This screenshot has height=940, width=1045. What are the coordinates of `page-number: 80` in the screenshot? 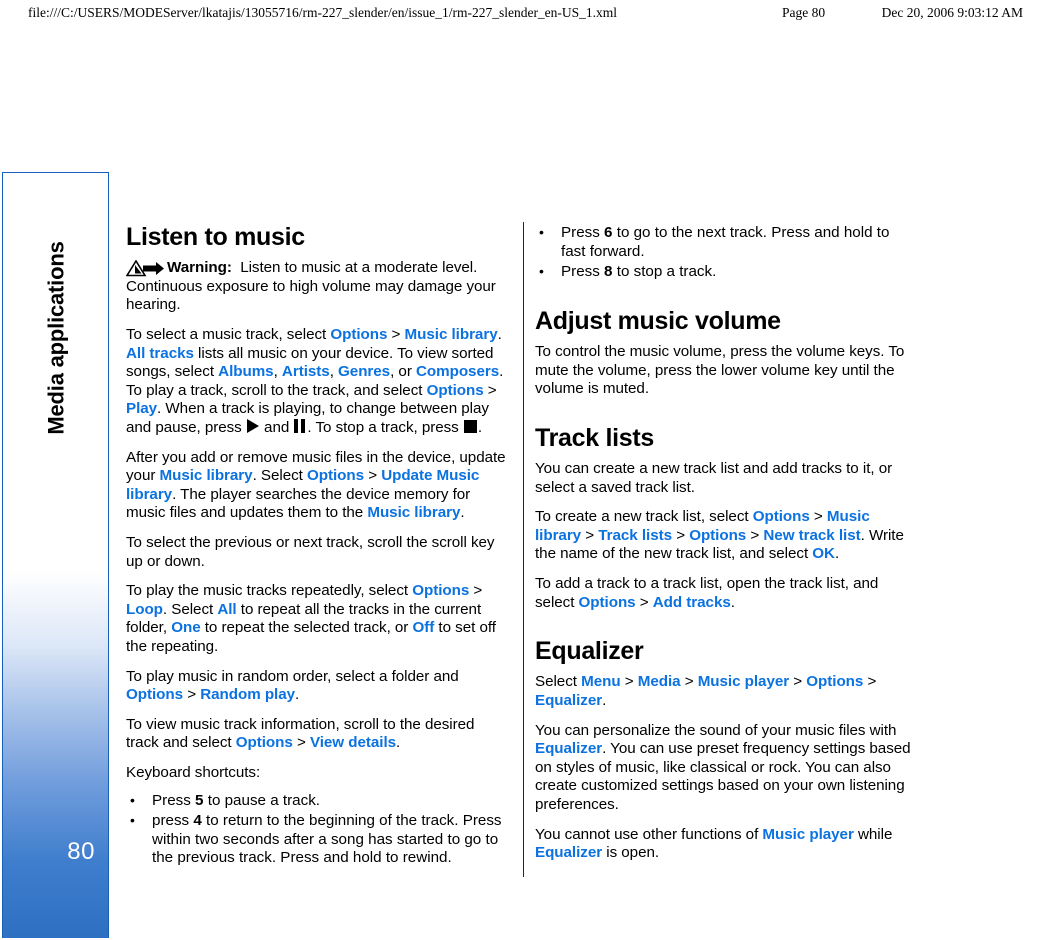 It's located at (81, 851).